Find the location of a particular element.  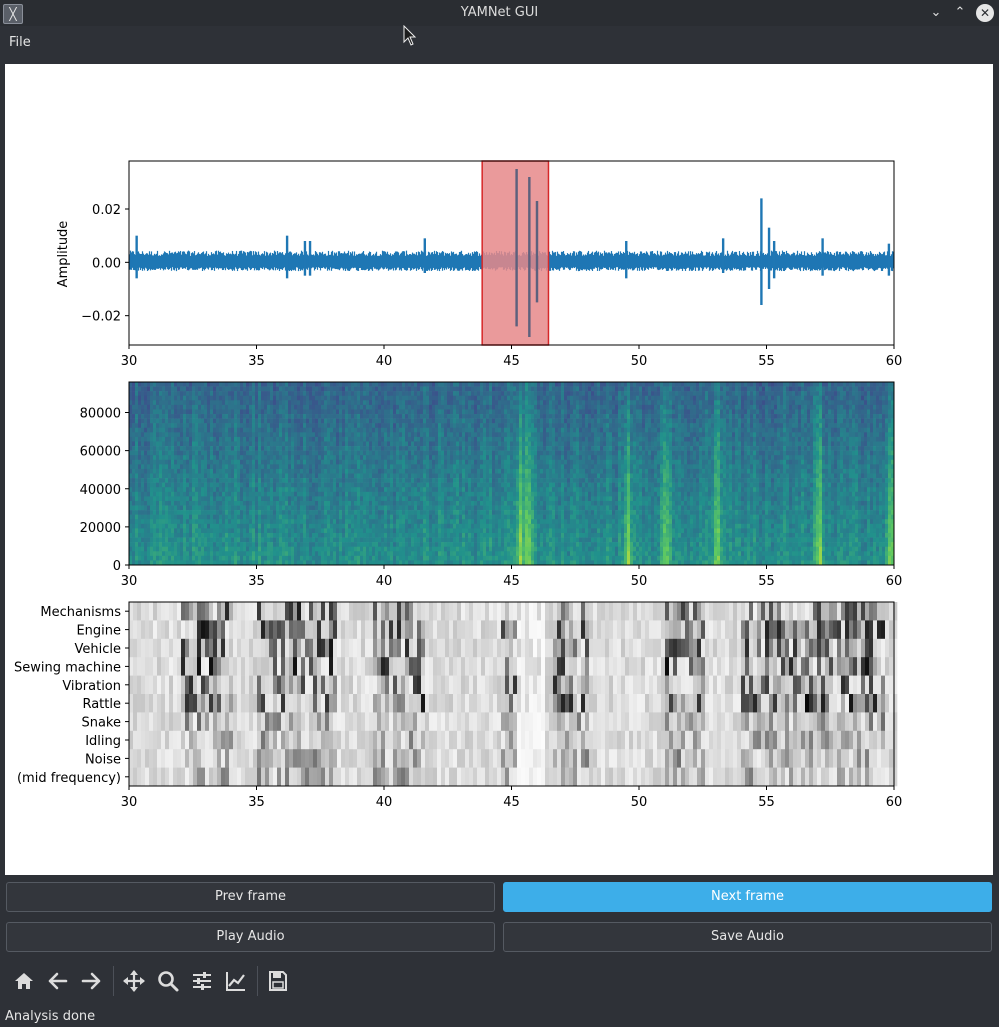

close-icon: ✕ is located at coordinates (985, 13).